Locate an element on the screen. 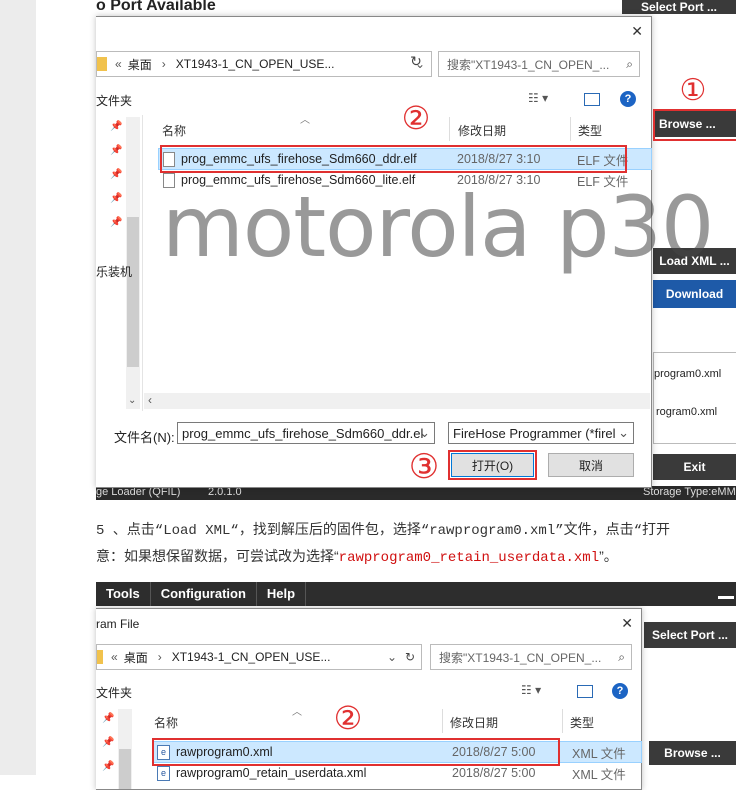 The image size is (736, 790). rawprogram-list: program0.xml rogram0.xml is located at coordinates (694, 398).